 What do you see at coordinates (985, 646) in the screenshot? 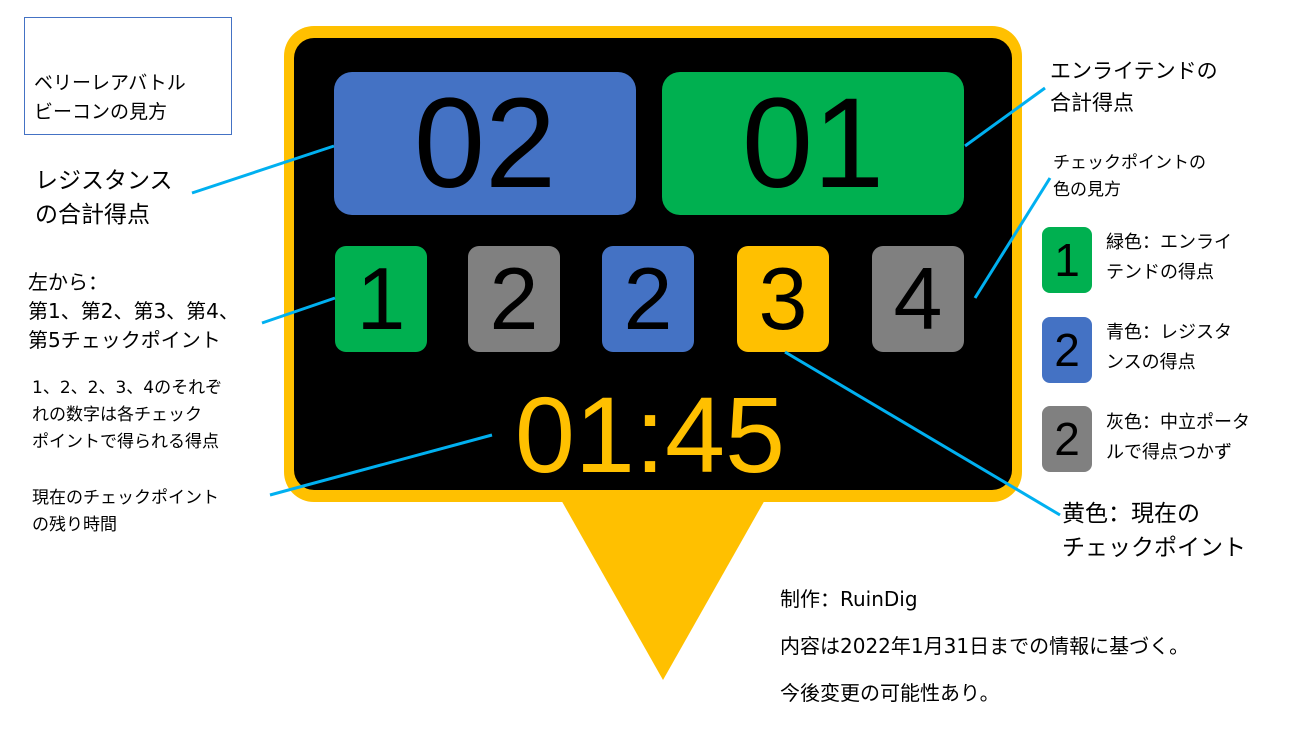
I see `credit-date-note: 内容は2022年1月31日までの情報に基づく。` at bounding box center [985, 646].